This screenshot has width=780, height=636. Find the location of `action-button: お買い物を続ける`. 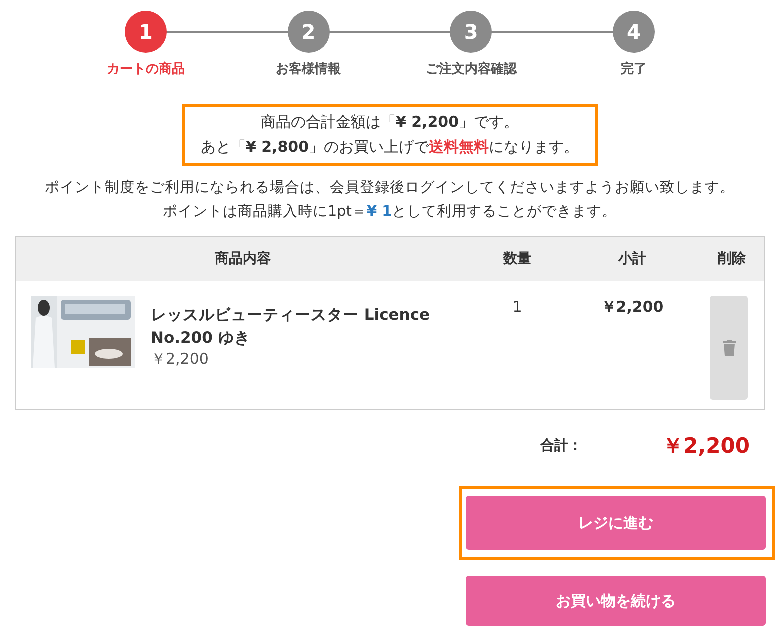

action-button: お買い物を続ける is located at coordinates (616, 601).